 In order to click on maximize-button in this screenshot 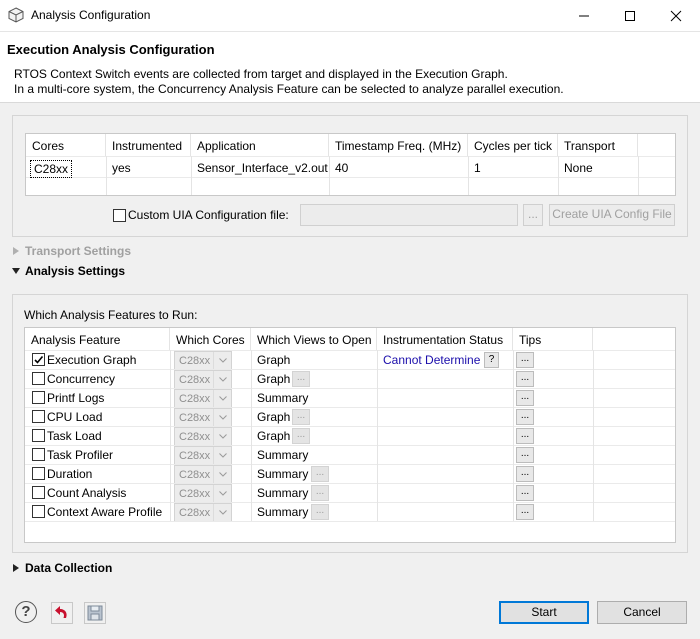, I will do `click(630, 15)`.